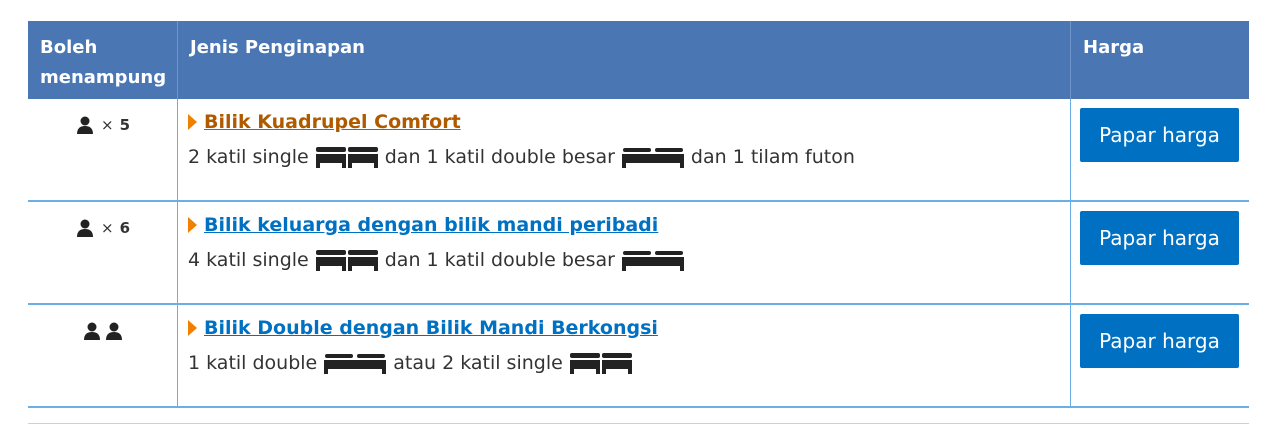 The height and width of the screenshot is (425, 1265). Describe the element at coordinates (124, 125) in the screenshot. I see `occupancy-count: 5` at that location.